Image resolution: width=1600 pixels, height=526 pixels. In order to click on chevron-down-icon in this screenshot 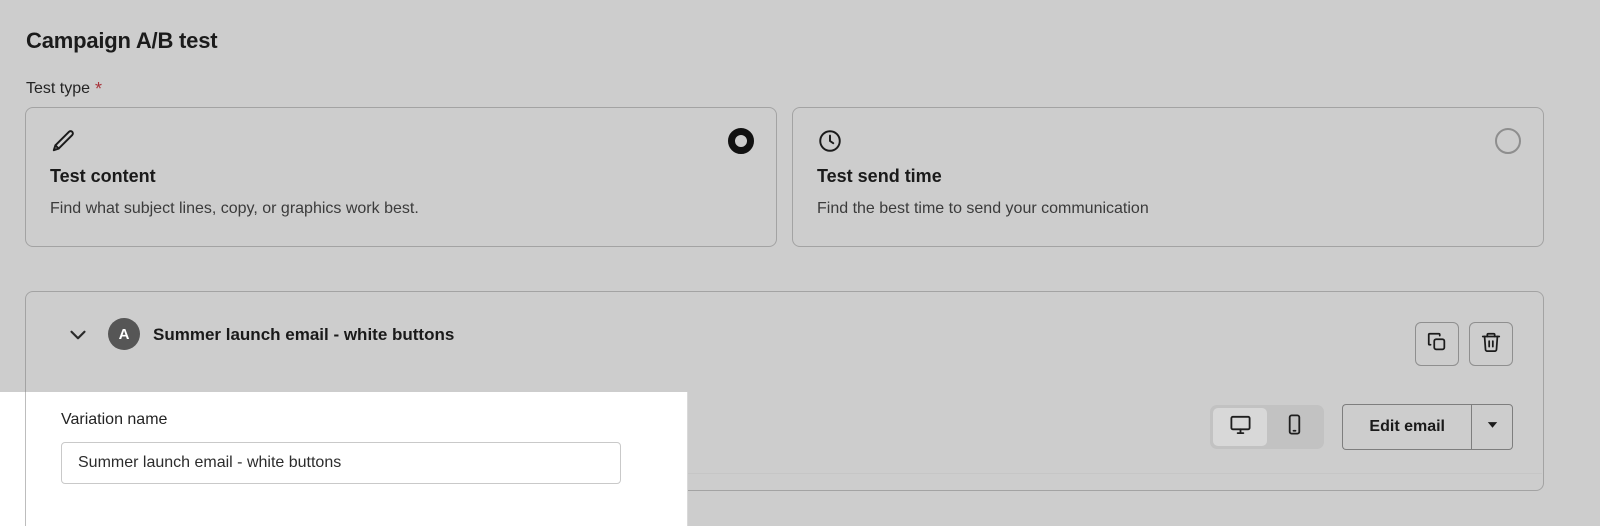, I will do `click(78, 335)`.